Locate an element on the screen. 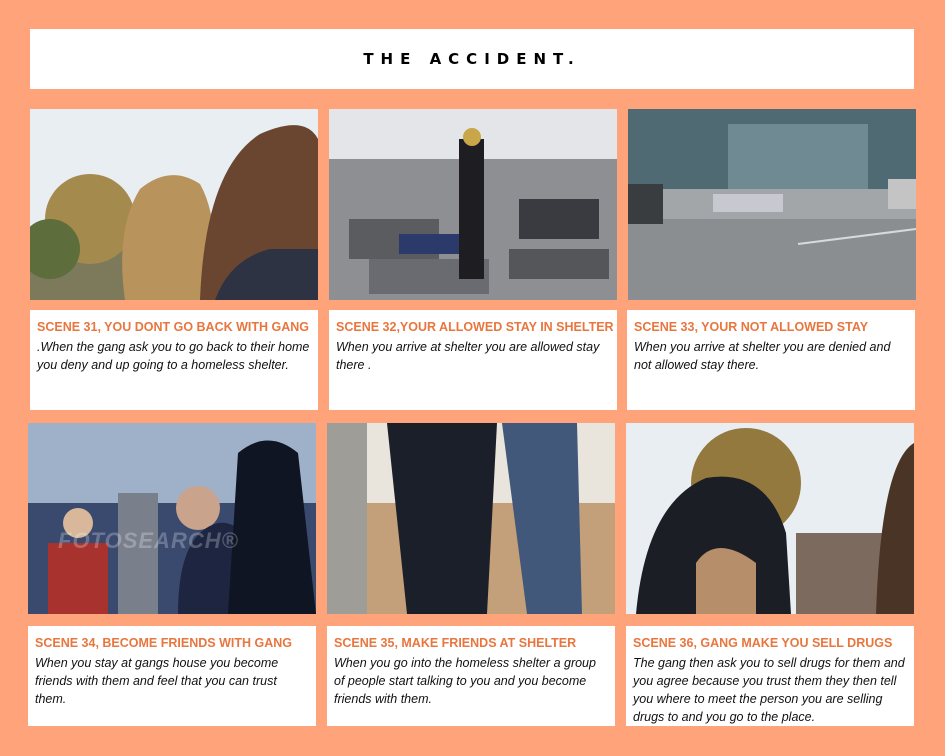 This screenshot has height=756, width=945. page-title: THE ACCIDENT. is located at coordinates (472, 59).